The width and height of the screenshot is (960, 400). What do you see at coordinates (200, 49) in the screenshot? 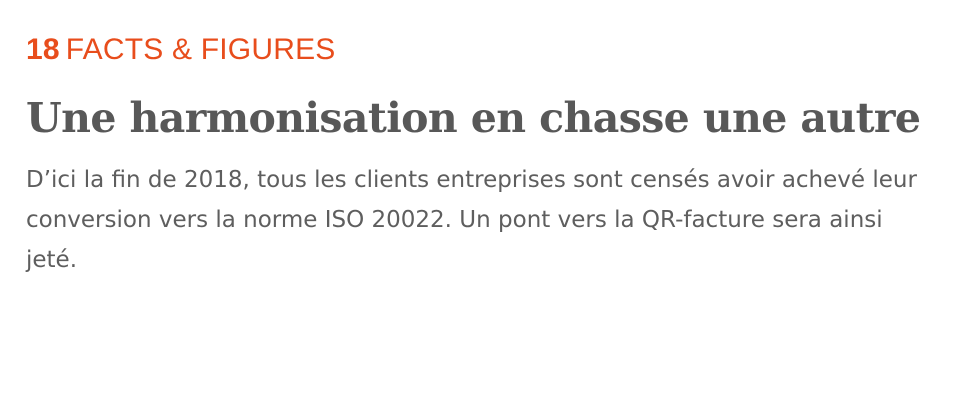
I see `section-label: FACTS & FIGURES` at bounding box center [200, 49].